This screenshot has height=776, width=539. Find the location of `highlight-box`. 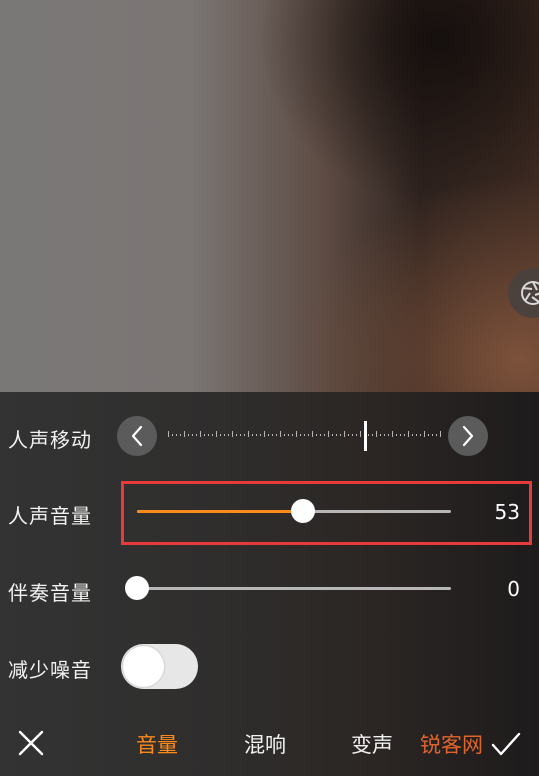

highlight-box is located at coordinates (326, 513).